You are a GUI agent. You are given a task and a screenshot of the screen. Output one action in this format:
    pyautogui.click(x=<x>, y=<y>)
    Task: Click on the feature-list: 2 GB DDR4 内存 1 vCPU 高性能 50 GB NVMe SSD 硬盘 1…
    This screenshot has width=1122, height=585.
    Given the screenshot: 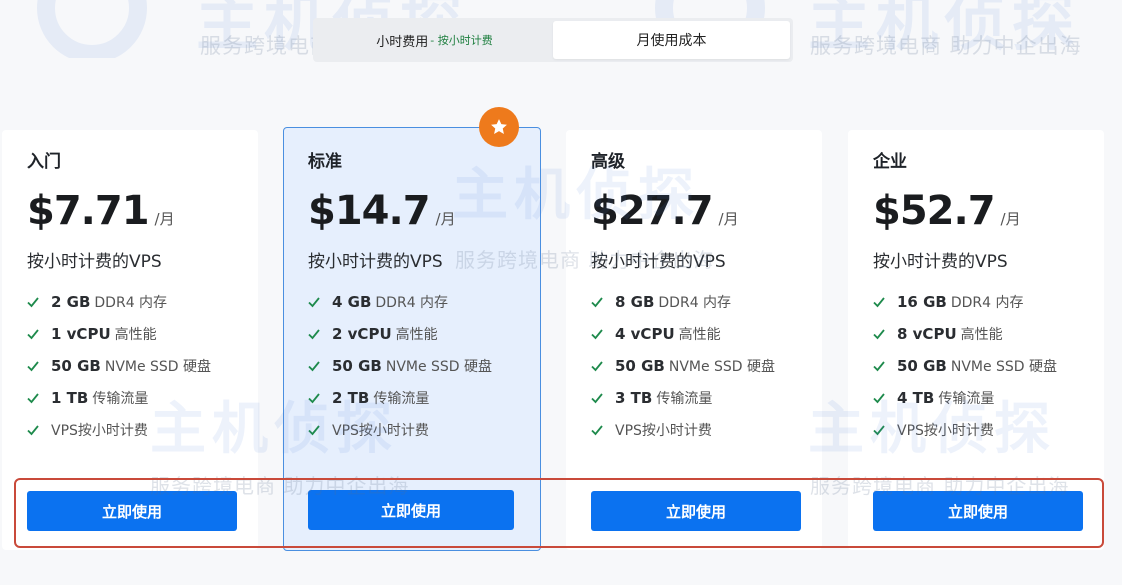 What is the action you would take?
    pyautogui.click(x=130, y=366)
    